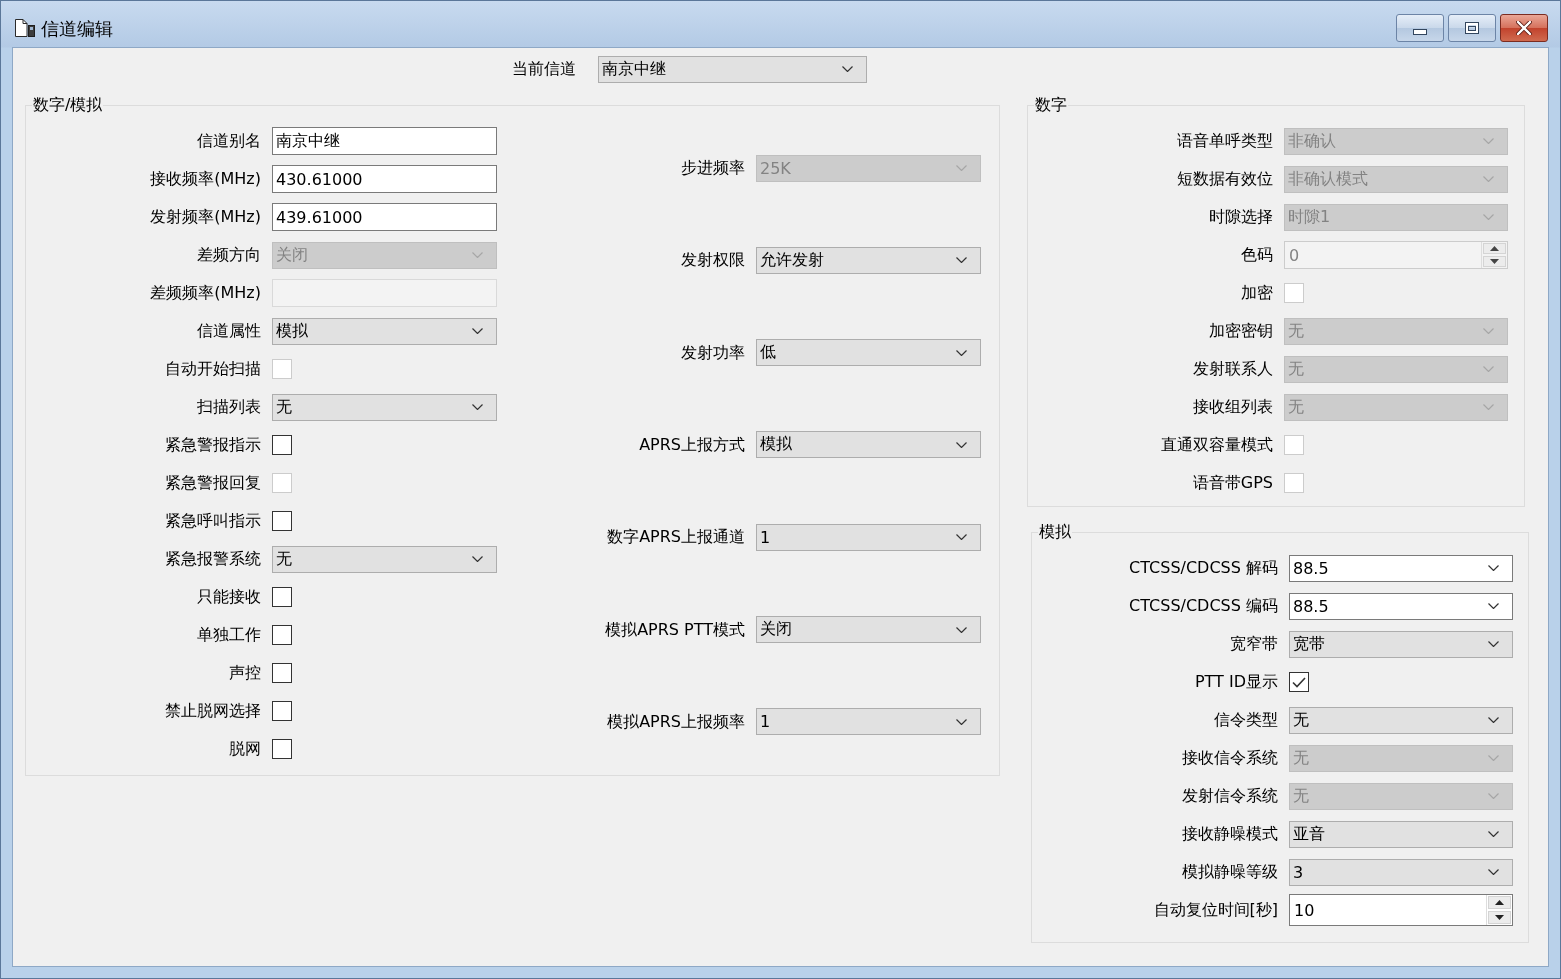  Describe the element at coordinates (1230, 758) in the screenshot. I see `field-label: 接收信令系统` at that location.